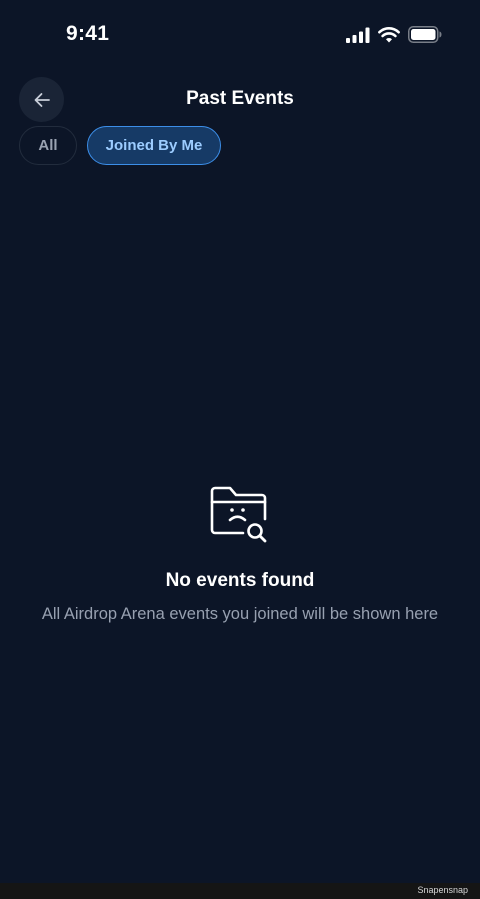 The height and width of the screenshot is (899, 480). What do you see at coordinates (425, 34) in the screenshot?
I see `battery-icon` at bounding box center [425, 34].